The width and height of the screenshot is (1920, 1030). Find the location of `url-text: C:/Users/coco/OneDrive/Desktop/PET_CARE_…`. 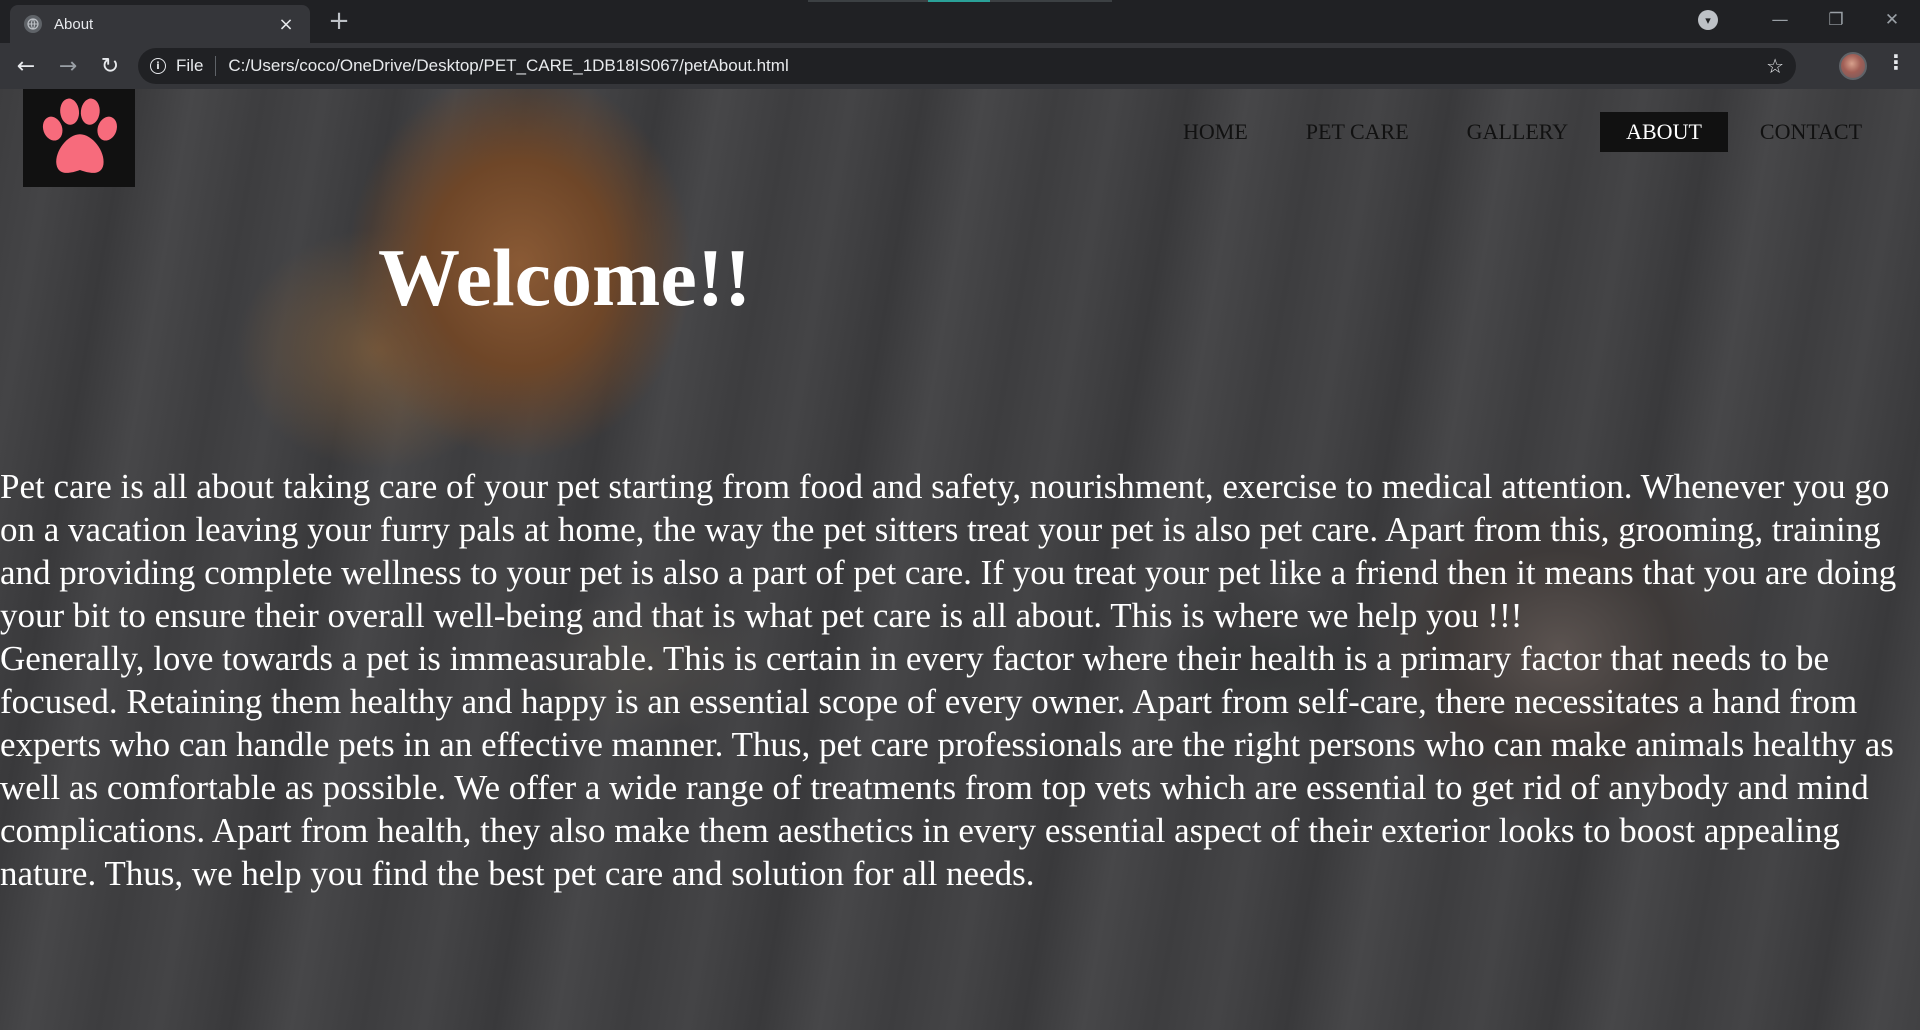

url-text: C:/Users/coco/OneDrive/Desktop/PET_CARE_… is located at coordinates (997, 66).